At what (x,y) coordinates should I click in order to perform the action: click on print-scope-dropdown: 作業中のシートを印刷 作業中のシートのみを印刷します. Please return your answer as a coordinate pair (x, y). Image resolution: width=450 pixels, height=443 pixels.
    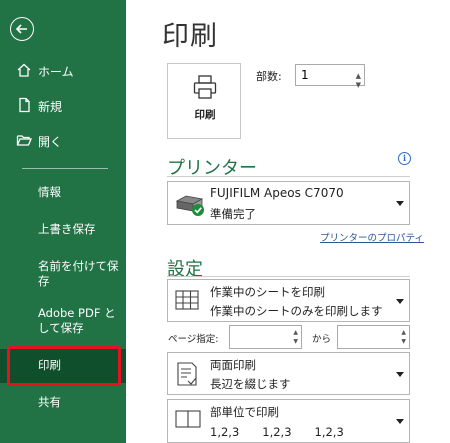
    Looking at the image, I should click on (288, 300).